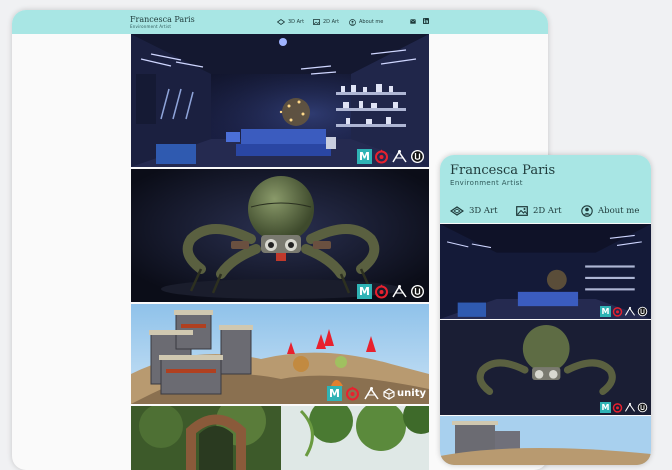  I want to click on portfolio-item-fortress-island, so click(545, 440).